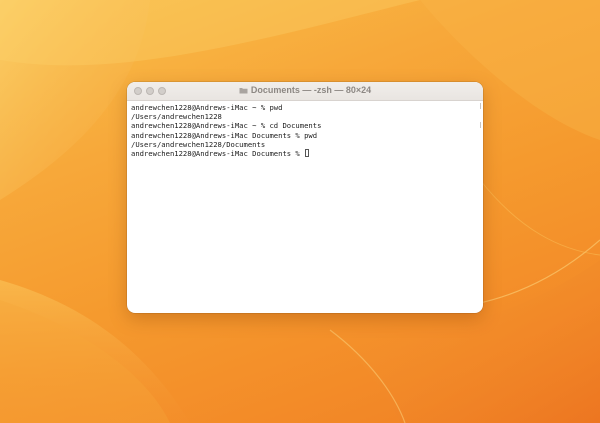  I want to click on terminal-prompt-line: andrewchen1228@Andrews-iMac Documents %, so click(305, 153).